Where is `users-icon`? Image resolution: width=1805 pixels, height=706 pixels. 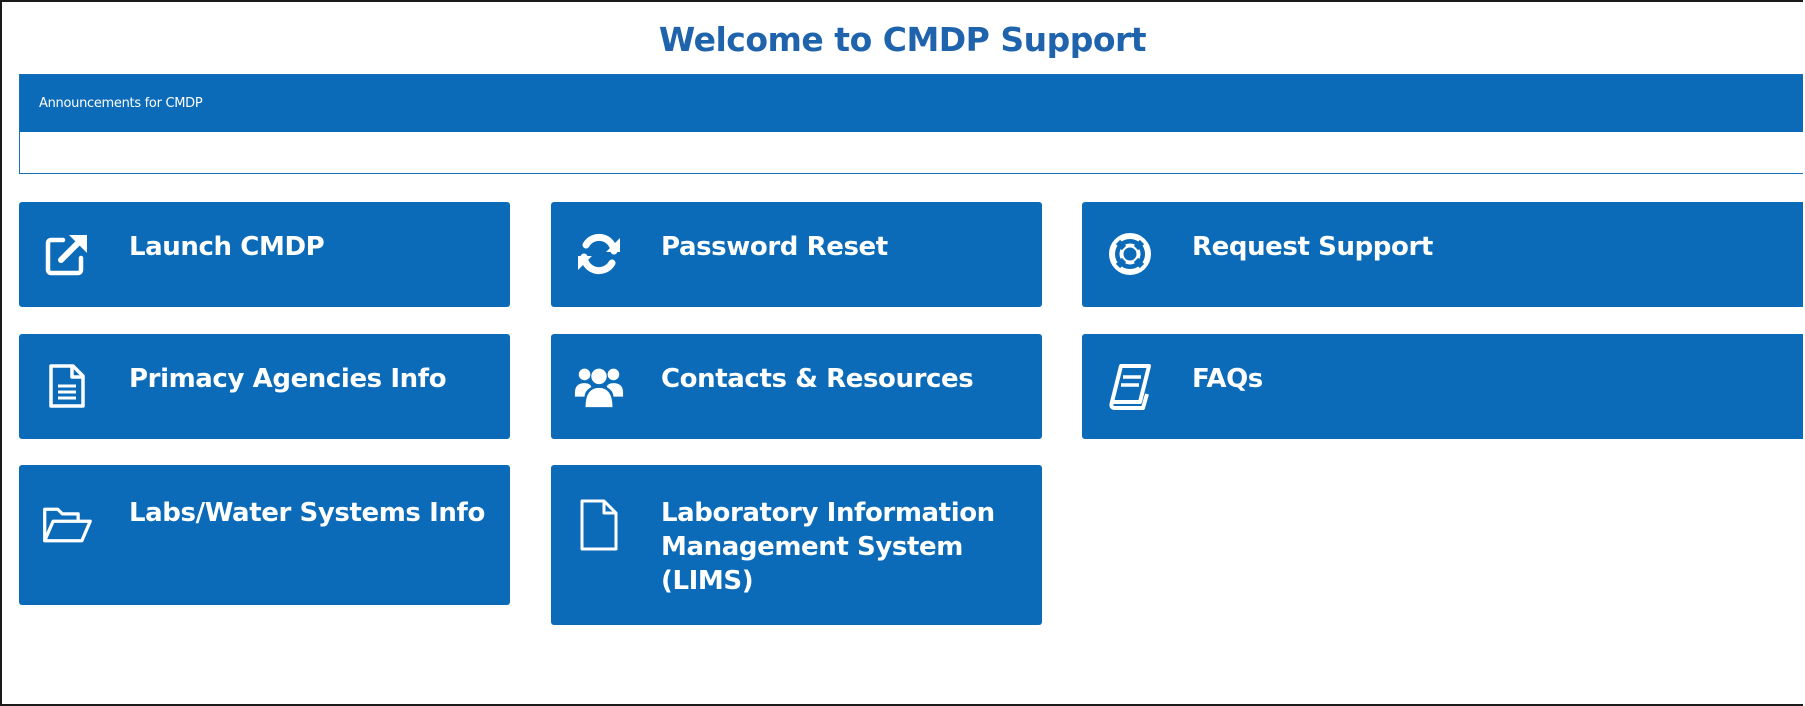 users-icon is located at coordinates (599, 386).